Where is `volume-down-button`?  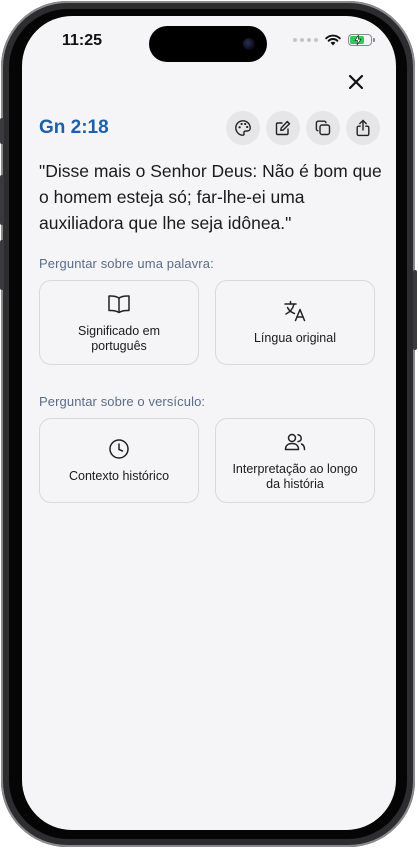
volume-down-button is located at coordinates (2, 265).